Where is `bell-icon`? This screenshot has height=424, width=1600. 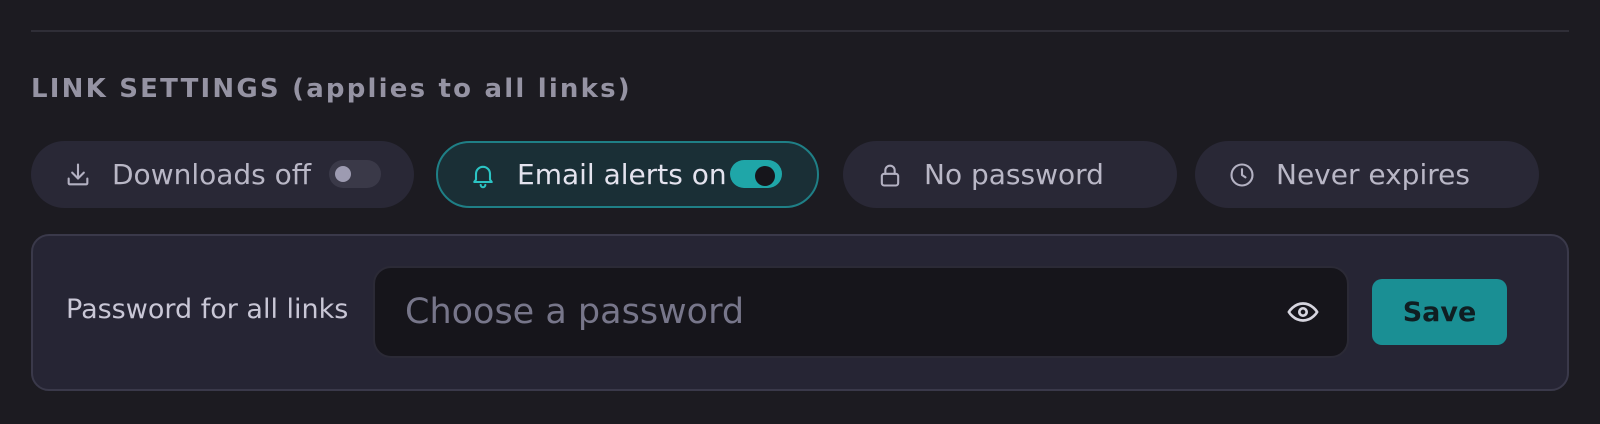 bell-icon is located at coordinates (483, 175).